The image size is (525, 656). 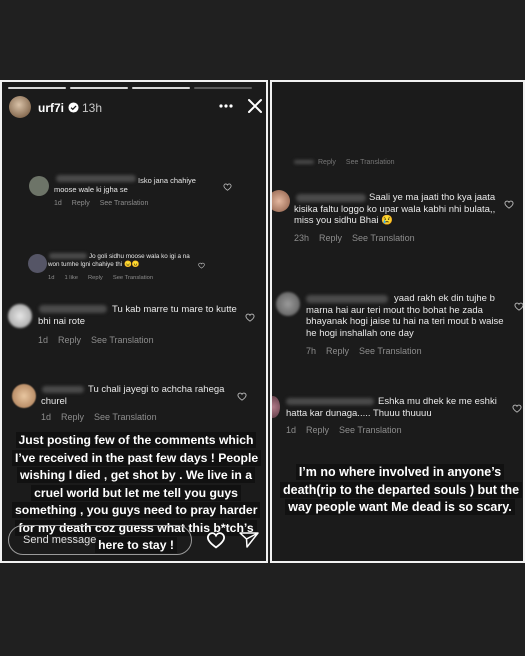 What do you see at coordinates (226, 106) in the screenshot?
I see `more-options-icon` at bounding box center [226, 106].